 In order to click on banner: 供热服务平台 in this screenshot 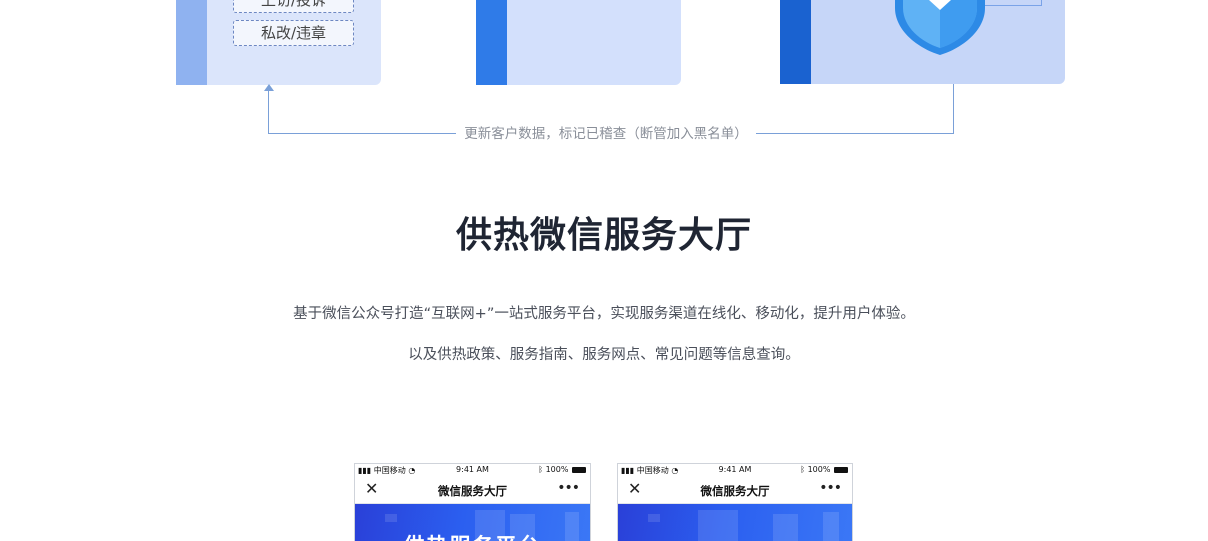, I will do `click(472, 522)`.